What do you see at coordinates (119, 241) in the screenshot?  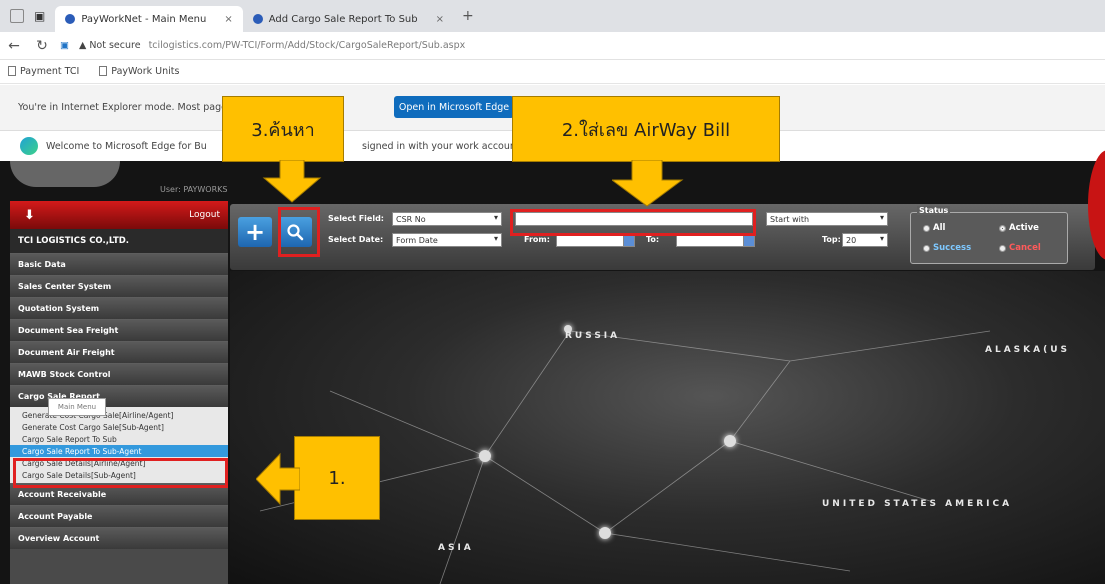 I see `company-name: TCI LOGISTICS CO.,LTD.` at bounding box center [119, 241].